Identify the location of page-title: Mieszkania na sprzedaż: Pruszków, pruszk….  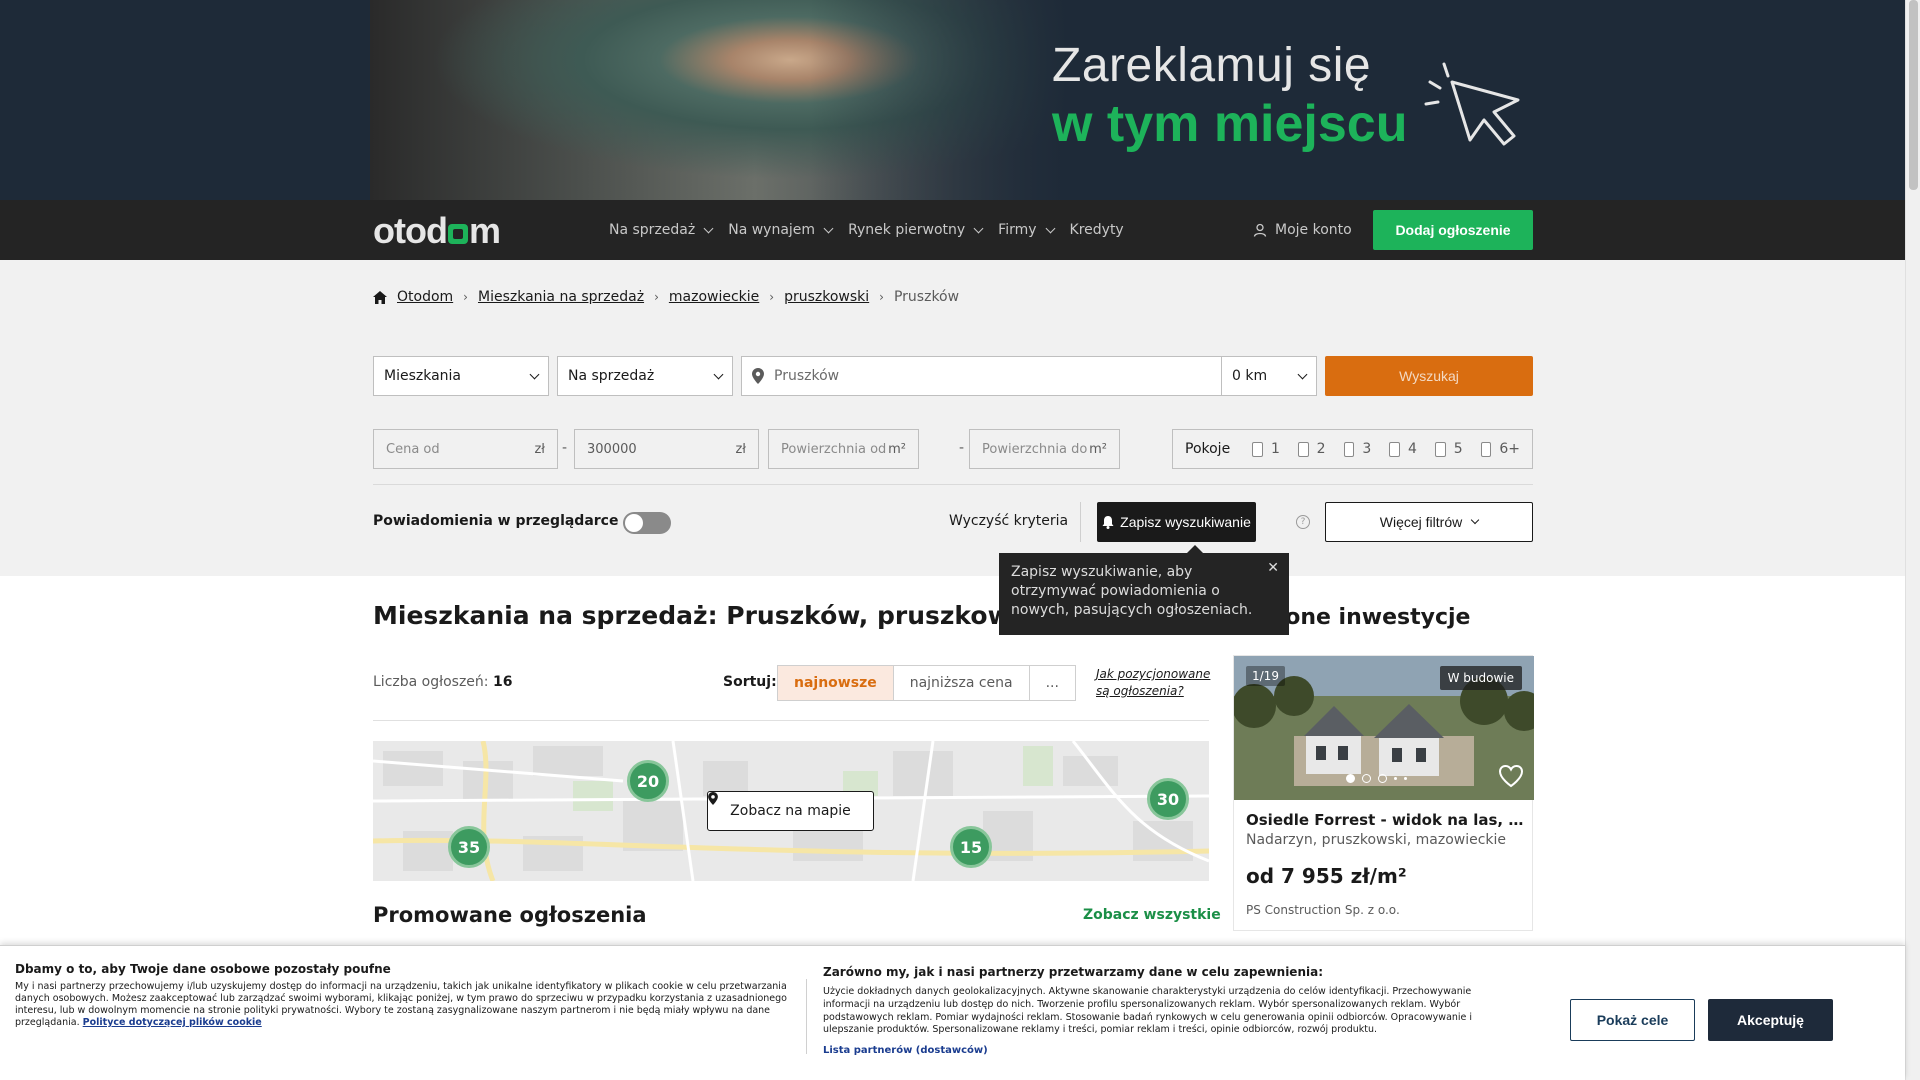
(712, 615).